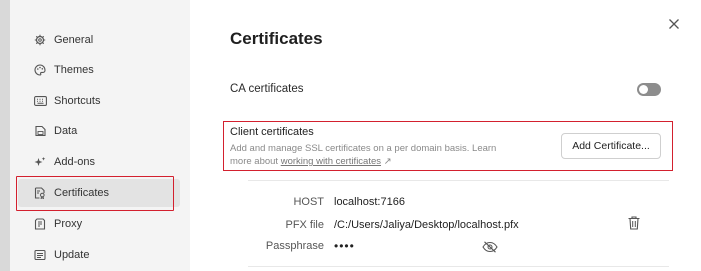 This screenshot has height=271, width=701. Describe the element at coordinates (344, 246) in the screenshot. I see `passphrase-value: ••••` at that location.